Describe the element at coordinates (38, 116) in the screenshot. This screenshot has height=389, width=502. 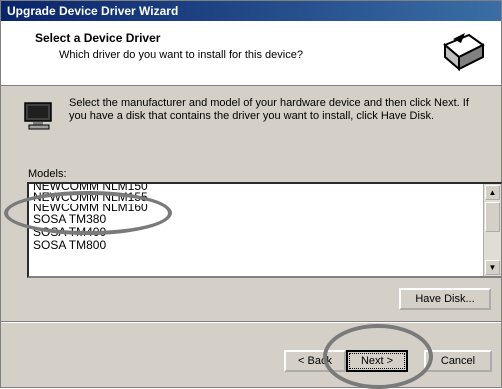
I see `computer-monitor-icon` at that location.